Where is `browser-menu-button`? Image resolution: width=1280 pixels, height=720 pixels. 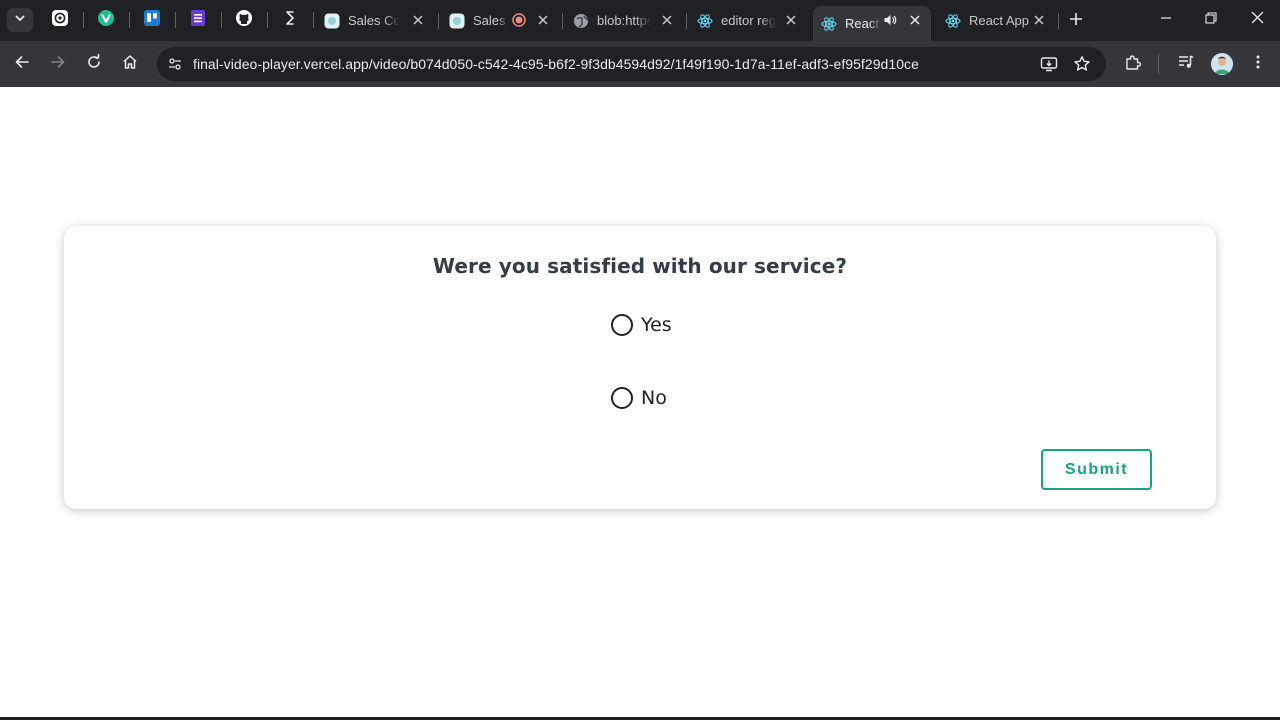 browser-menu-button is located at coordinates (1258, 64).